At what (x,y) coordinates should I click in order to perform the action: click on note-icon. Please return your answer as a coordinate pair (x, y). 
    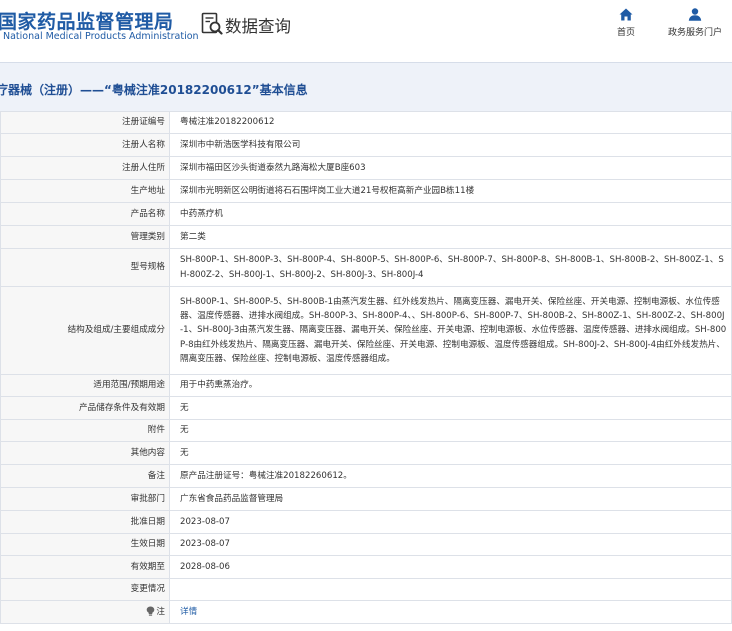
    Looking at the image, I should click on (151, 611).